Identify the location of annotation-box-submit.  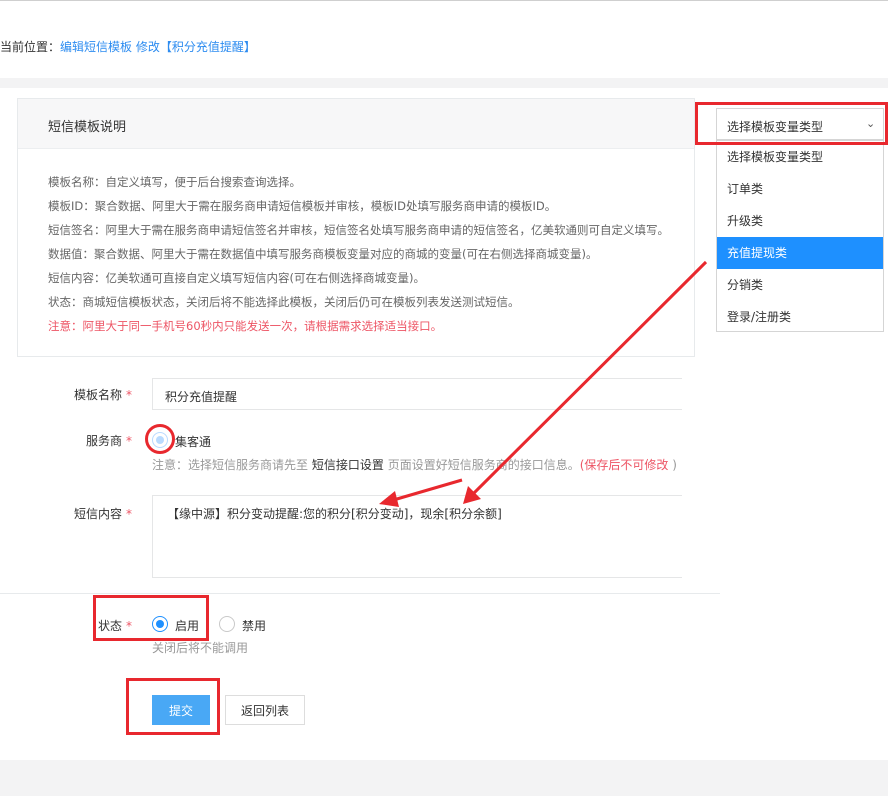
(173, 706).